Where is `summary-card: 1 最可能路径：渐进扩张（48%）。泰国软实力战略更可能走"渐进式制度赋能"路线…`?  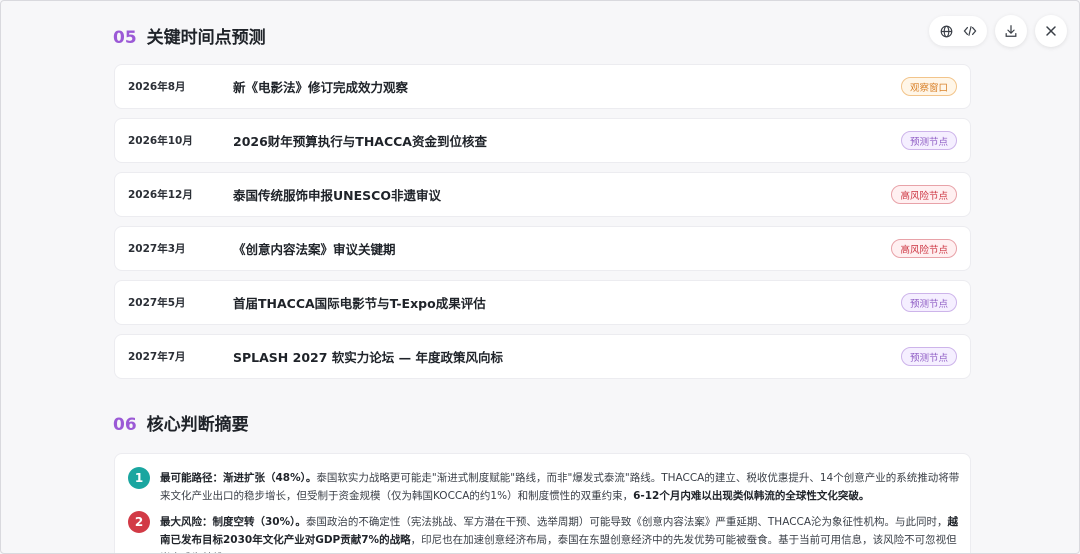 summary-card: 1 最可能路径：渐进扩张（48%）。泰国软实力战略更可能走"渐进式制度赋能"路线… is located at coordinates (542, 503).